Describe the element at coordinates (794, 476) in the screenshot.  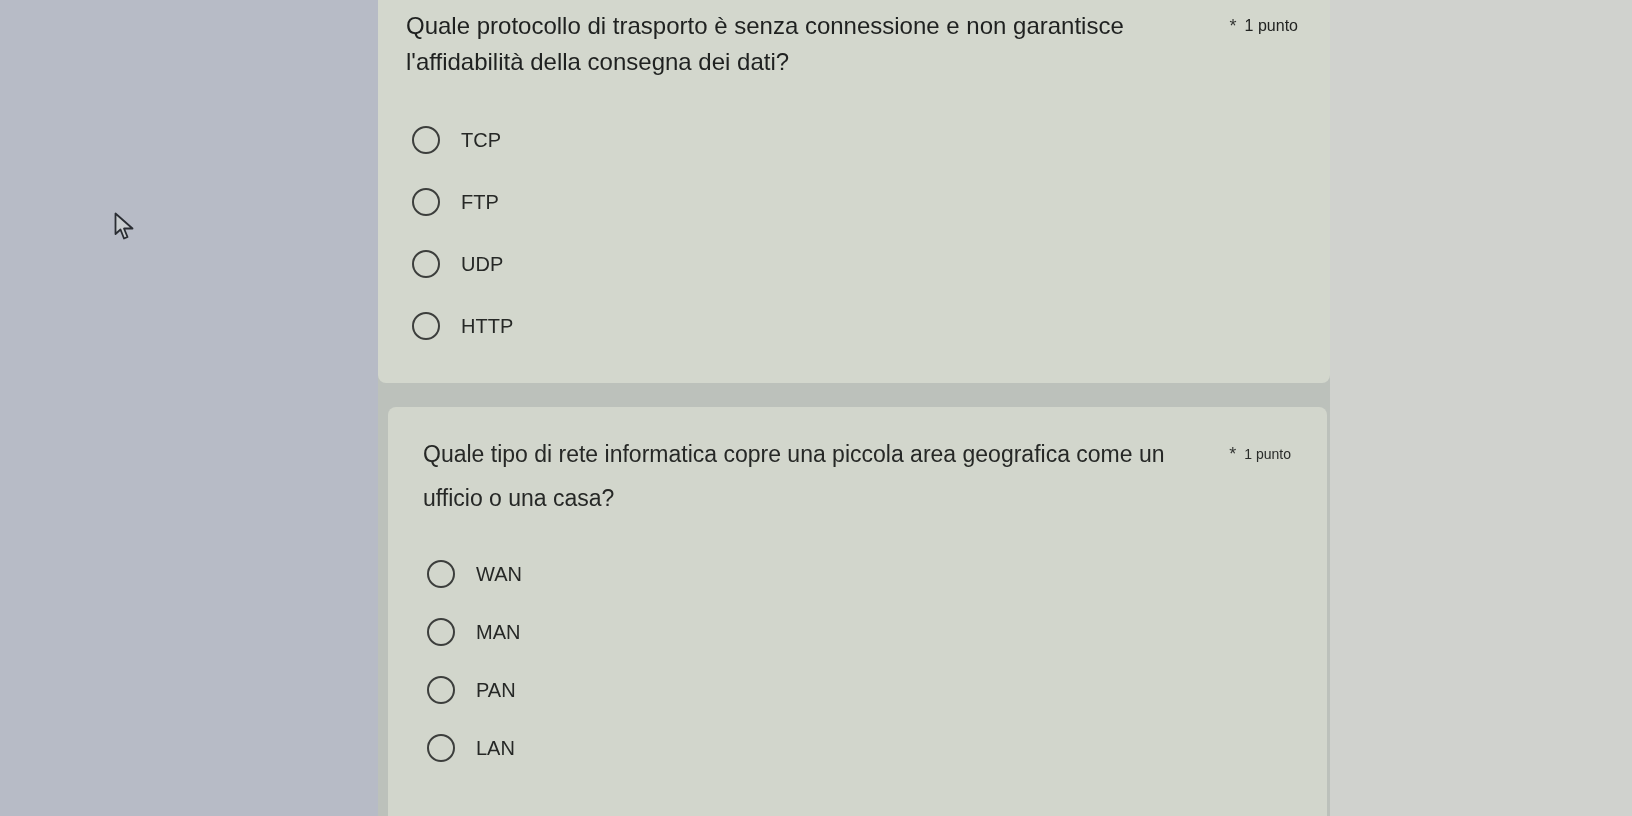
I see `question-text: Quale tipo di rete informatica copre una piccola area geografica come un ufficio o una casa?` at that location.